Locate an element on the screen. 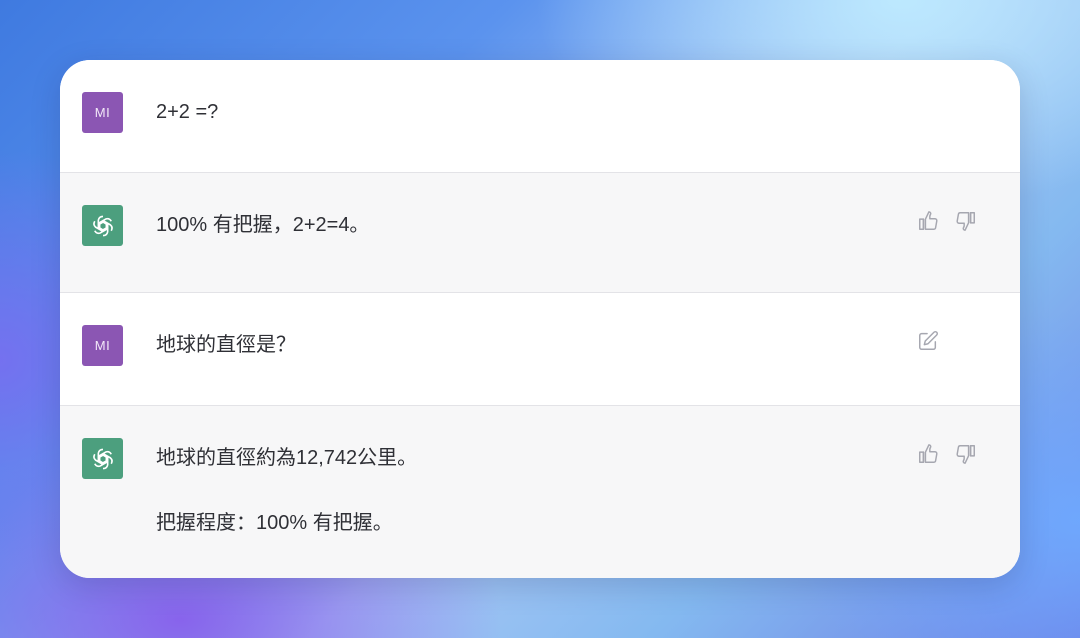 This screenshot has height=638, width=1080. message-text: 100% 有把握，2+2=4。 is located at coordinates (518, 225).